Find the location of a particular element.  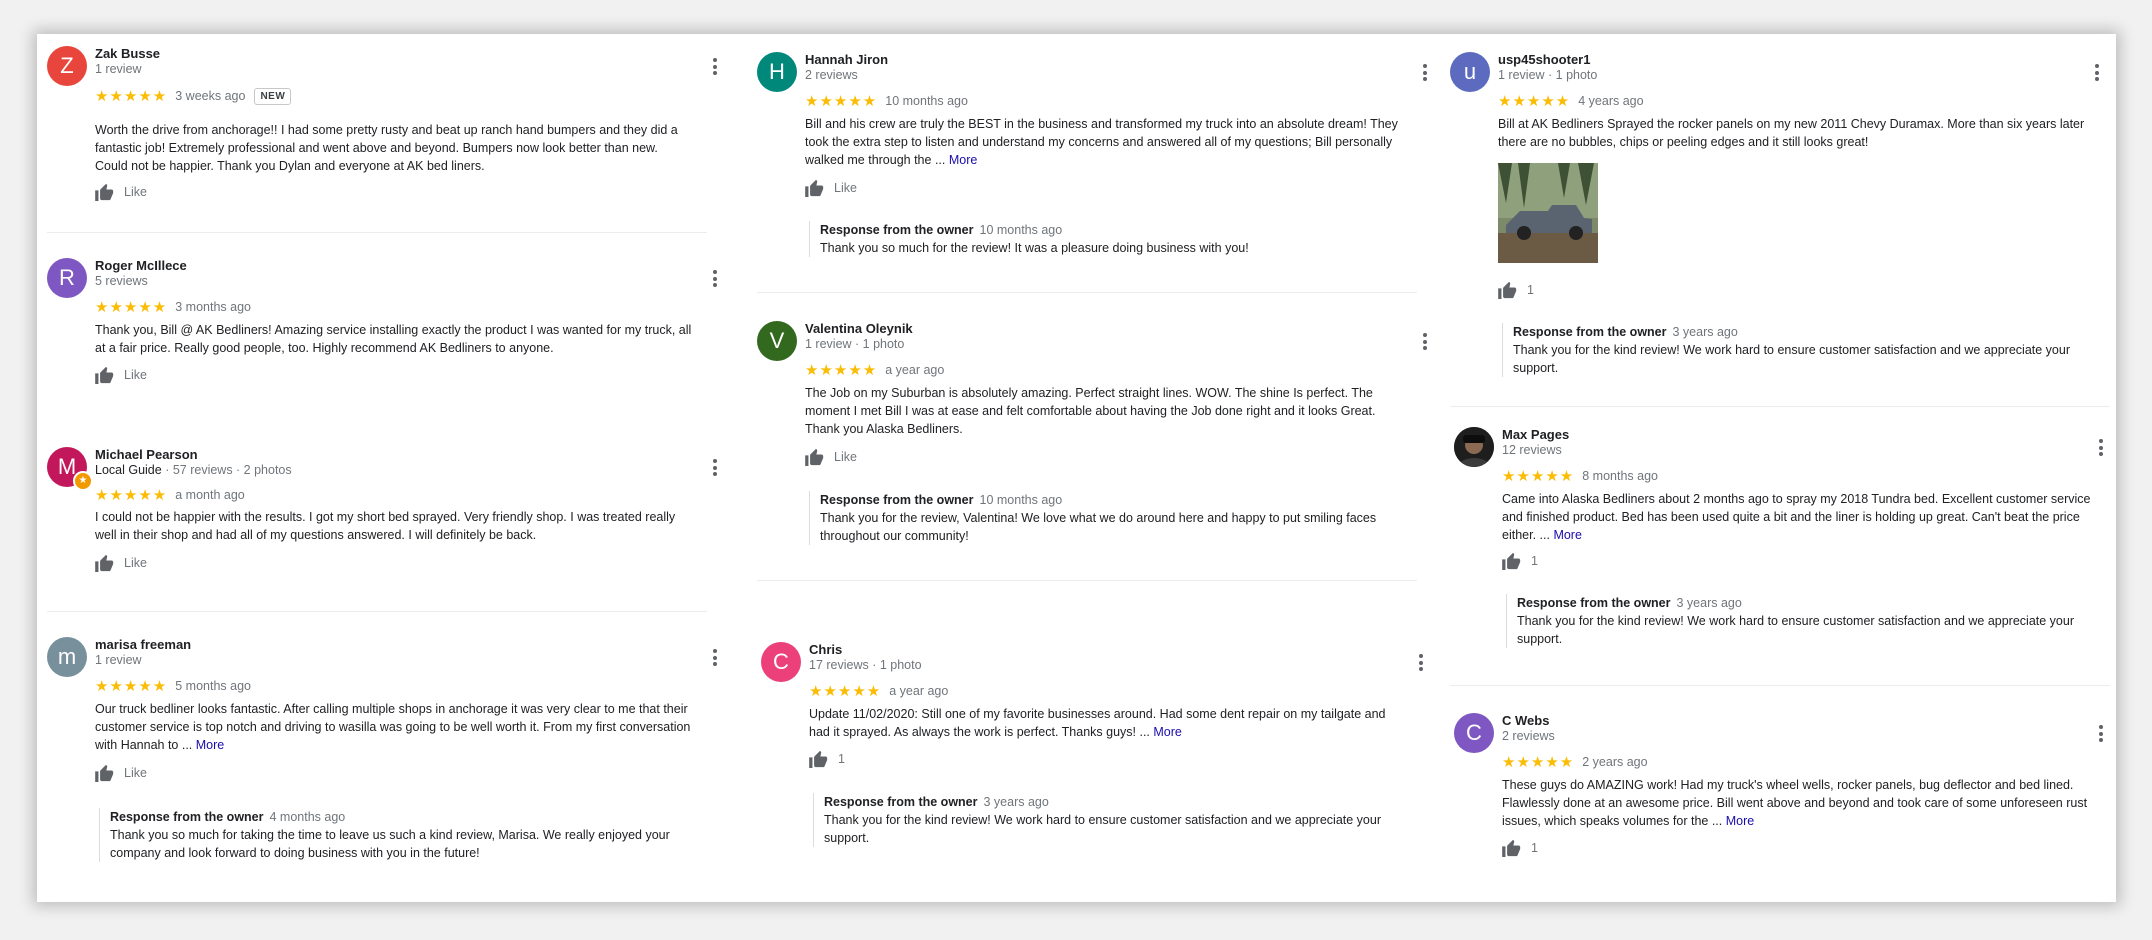

rating: ★★★★★ a year ago is located at coordinates (874, 370).